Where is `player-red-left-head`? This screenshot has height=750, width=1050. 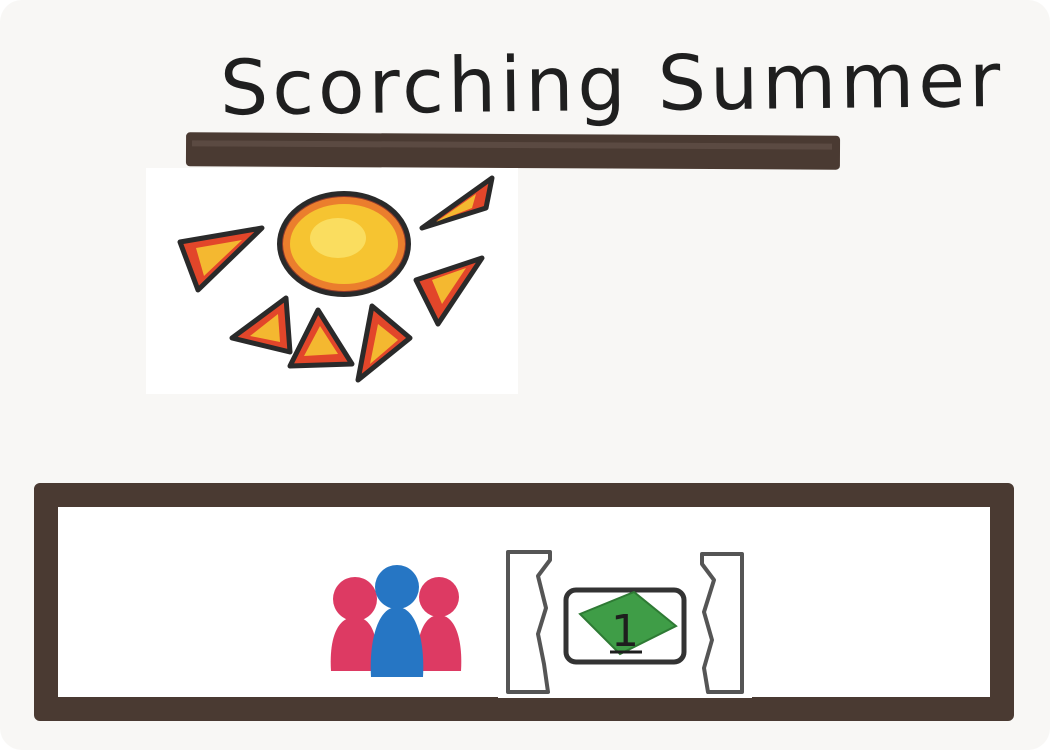 player-red-left-head is located at coordinates (355, 599).